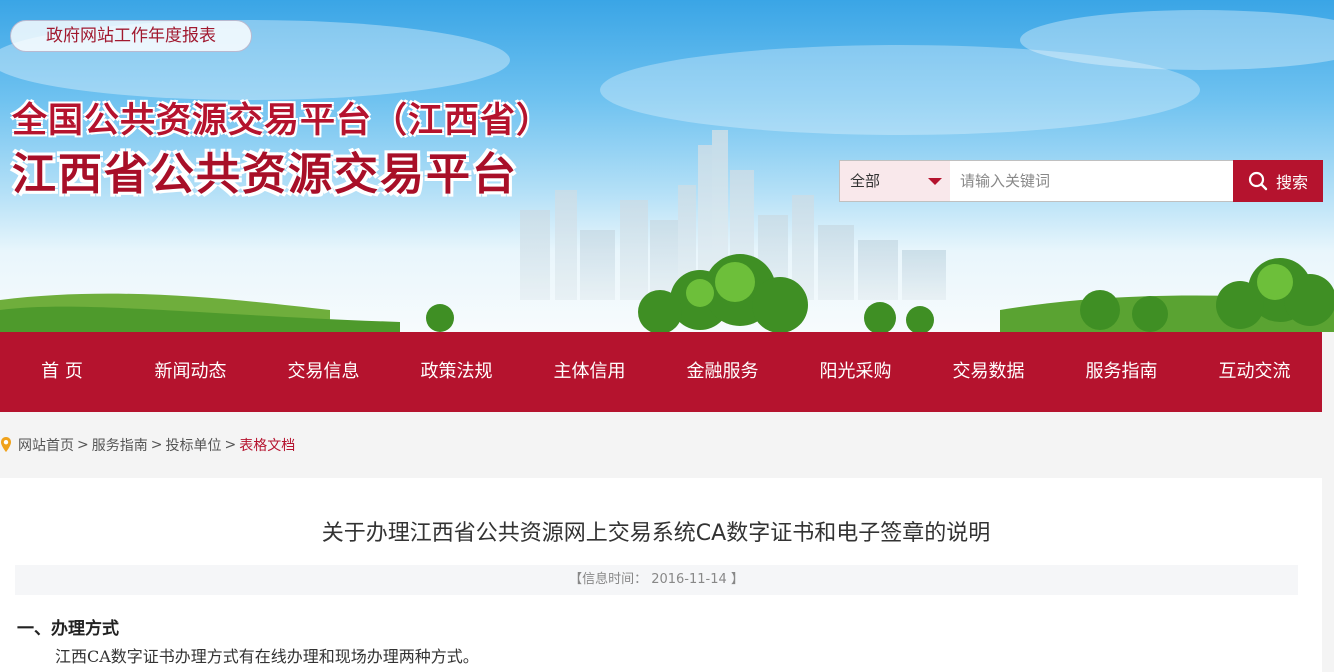  I want to click on nav-item-credit: 主体信用, so click(589, 372).